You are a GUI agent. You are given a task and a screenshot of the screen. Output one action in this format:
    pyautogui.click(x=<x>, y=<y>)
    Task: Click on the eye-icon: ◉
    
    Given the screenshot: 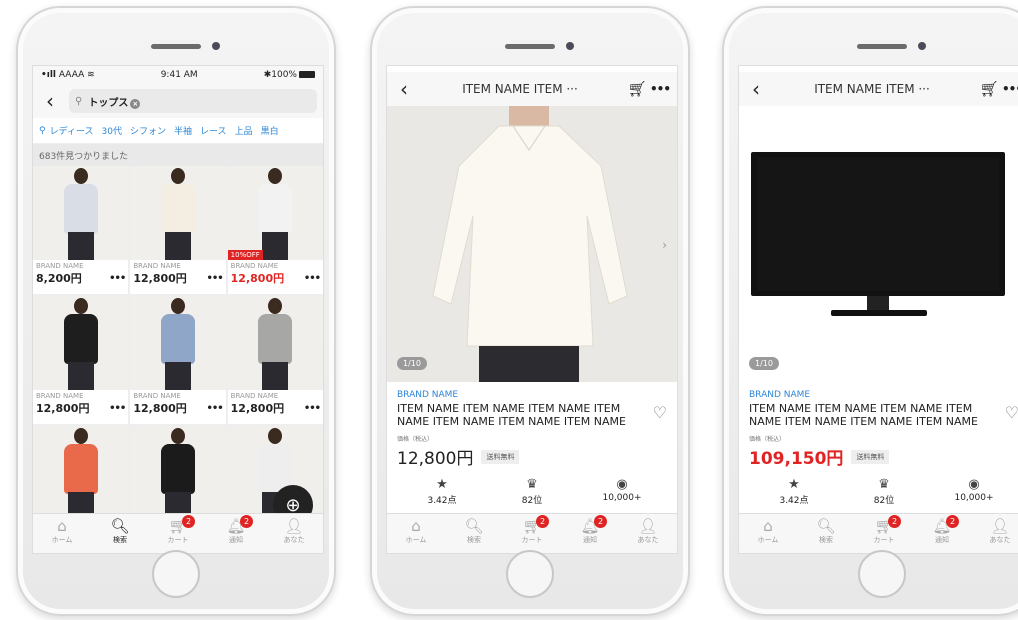 What is the action you would take?
    pyautogui.click(x=622, y=484)
    